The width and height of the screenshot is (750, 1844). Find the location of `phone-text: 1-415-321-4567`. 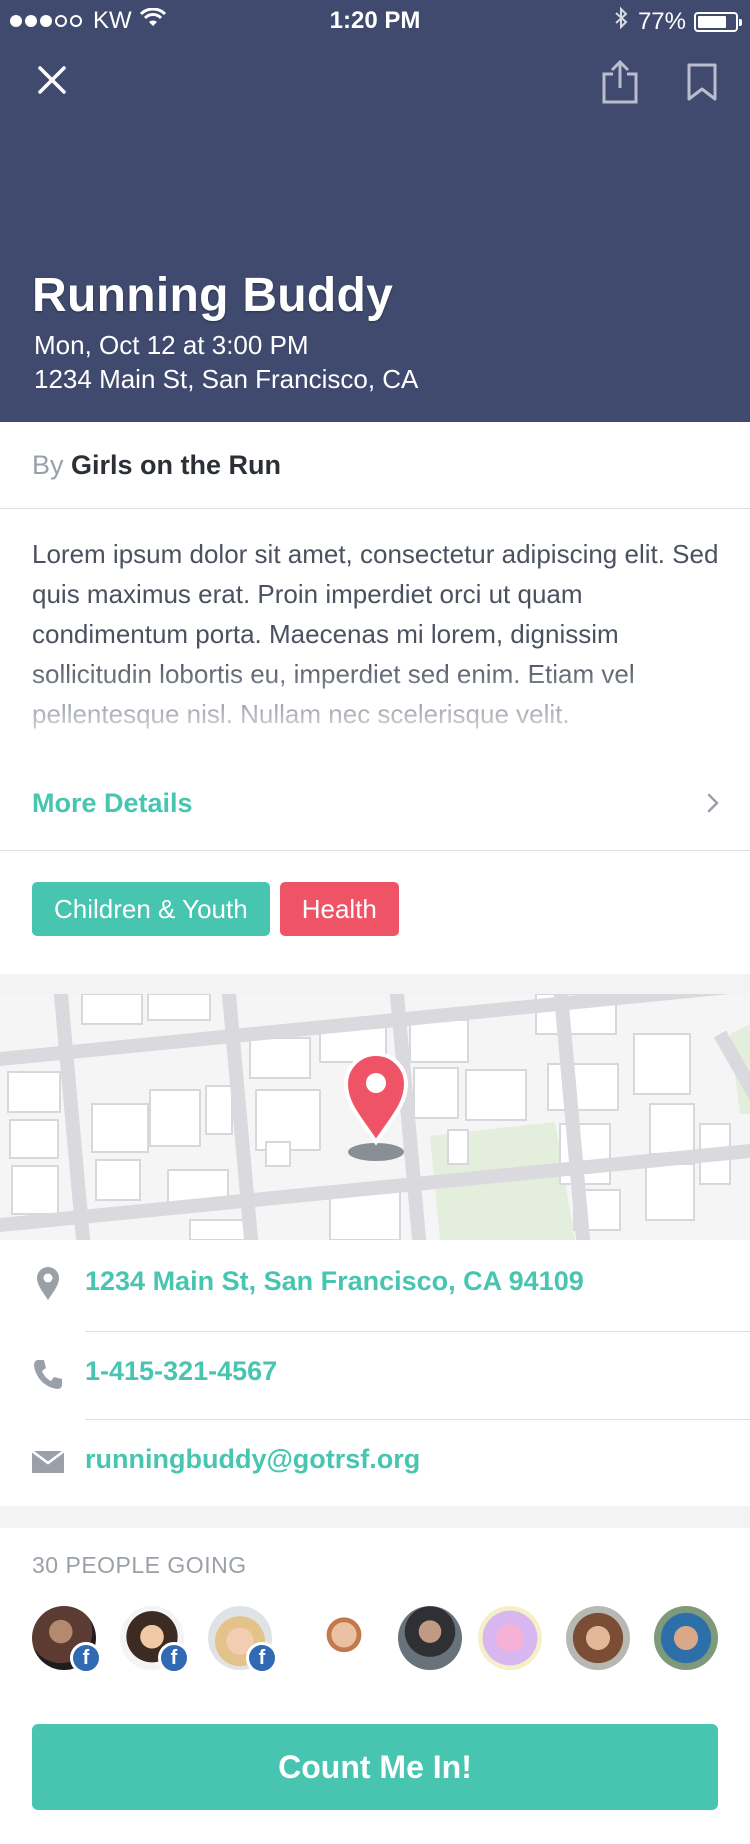

phone-text: 1-415-321-4567 is located at coordinates (181, 1371).